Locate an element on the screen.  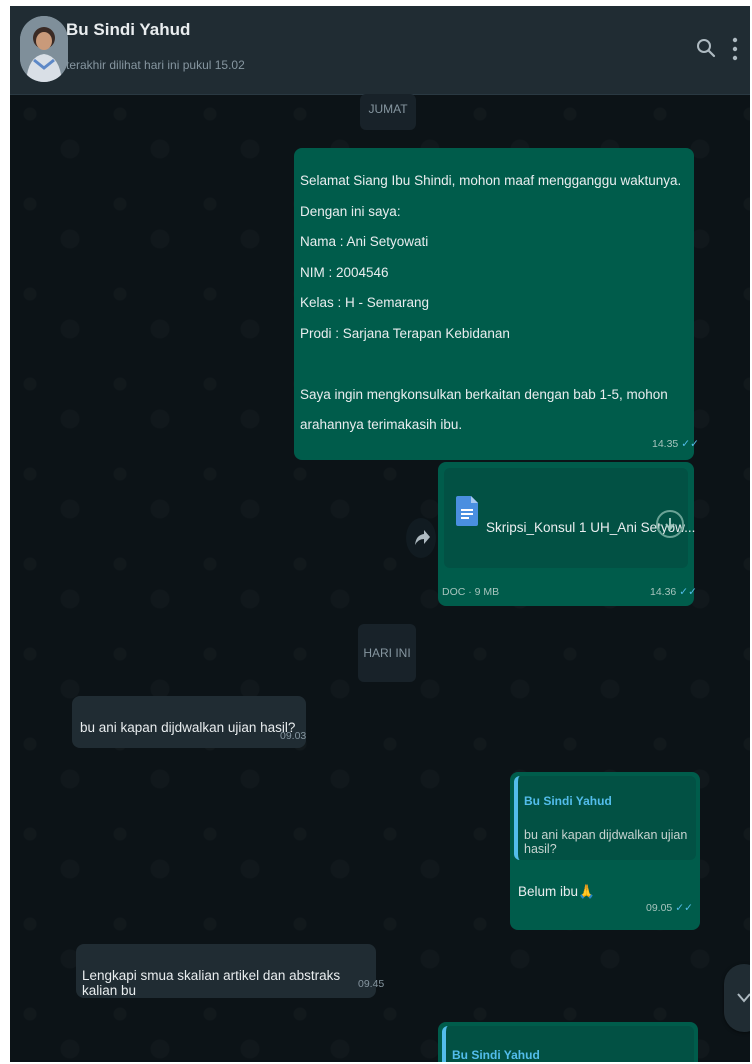
quoted-text: bu ani kapan dijdwalkan ujian hasil? is located at coordinates (606, 842).